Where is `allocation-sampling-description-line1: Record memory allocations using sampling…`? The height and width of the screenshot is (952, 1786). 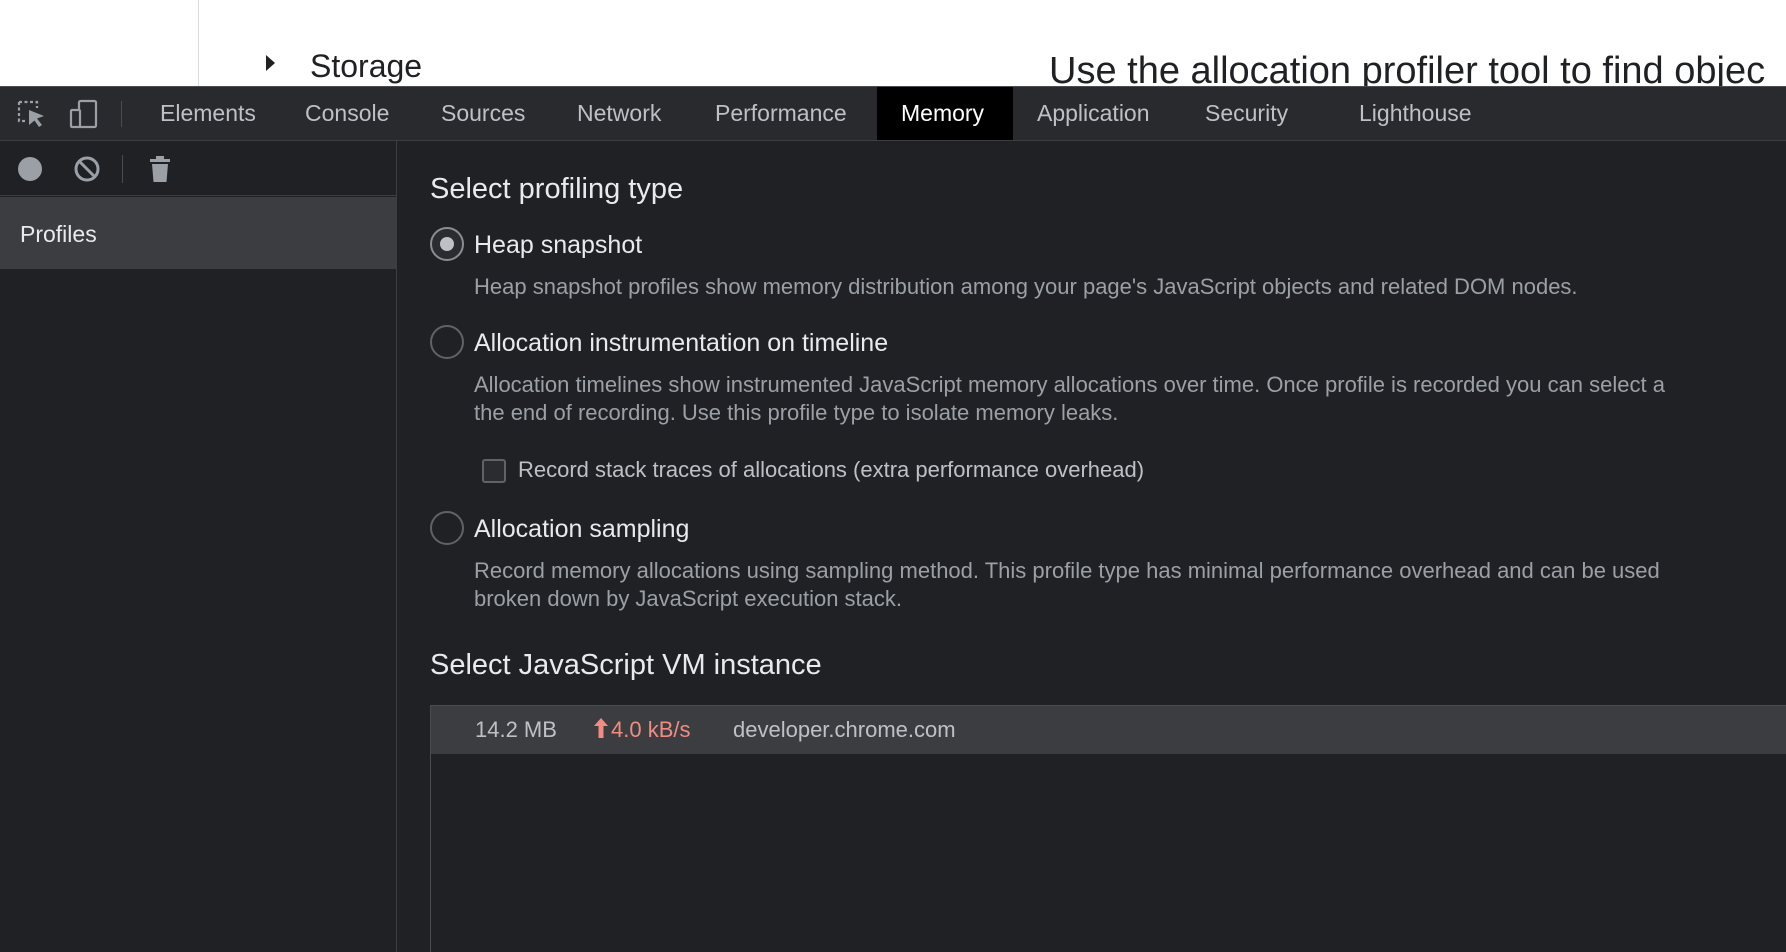
allocation-sampling-description-line1: Record memory allocations using sampling… is located at coordinates (1067, 570).